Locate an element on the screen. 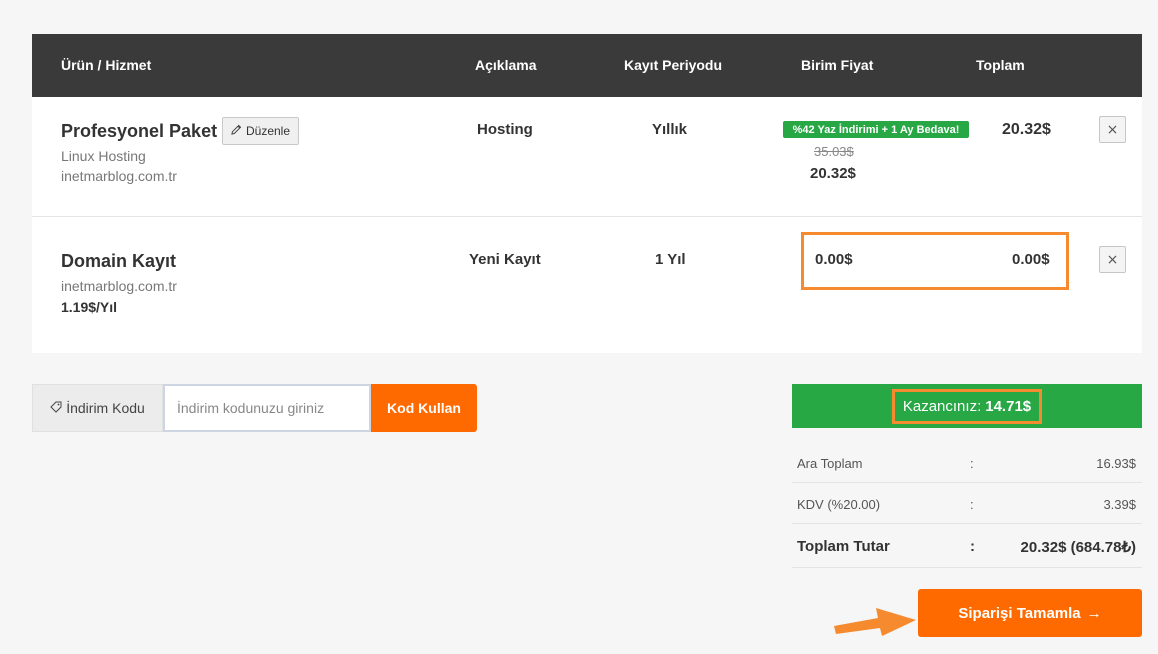  product-period: Yıllık is located at coordinates (670, 129).